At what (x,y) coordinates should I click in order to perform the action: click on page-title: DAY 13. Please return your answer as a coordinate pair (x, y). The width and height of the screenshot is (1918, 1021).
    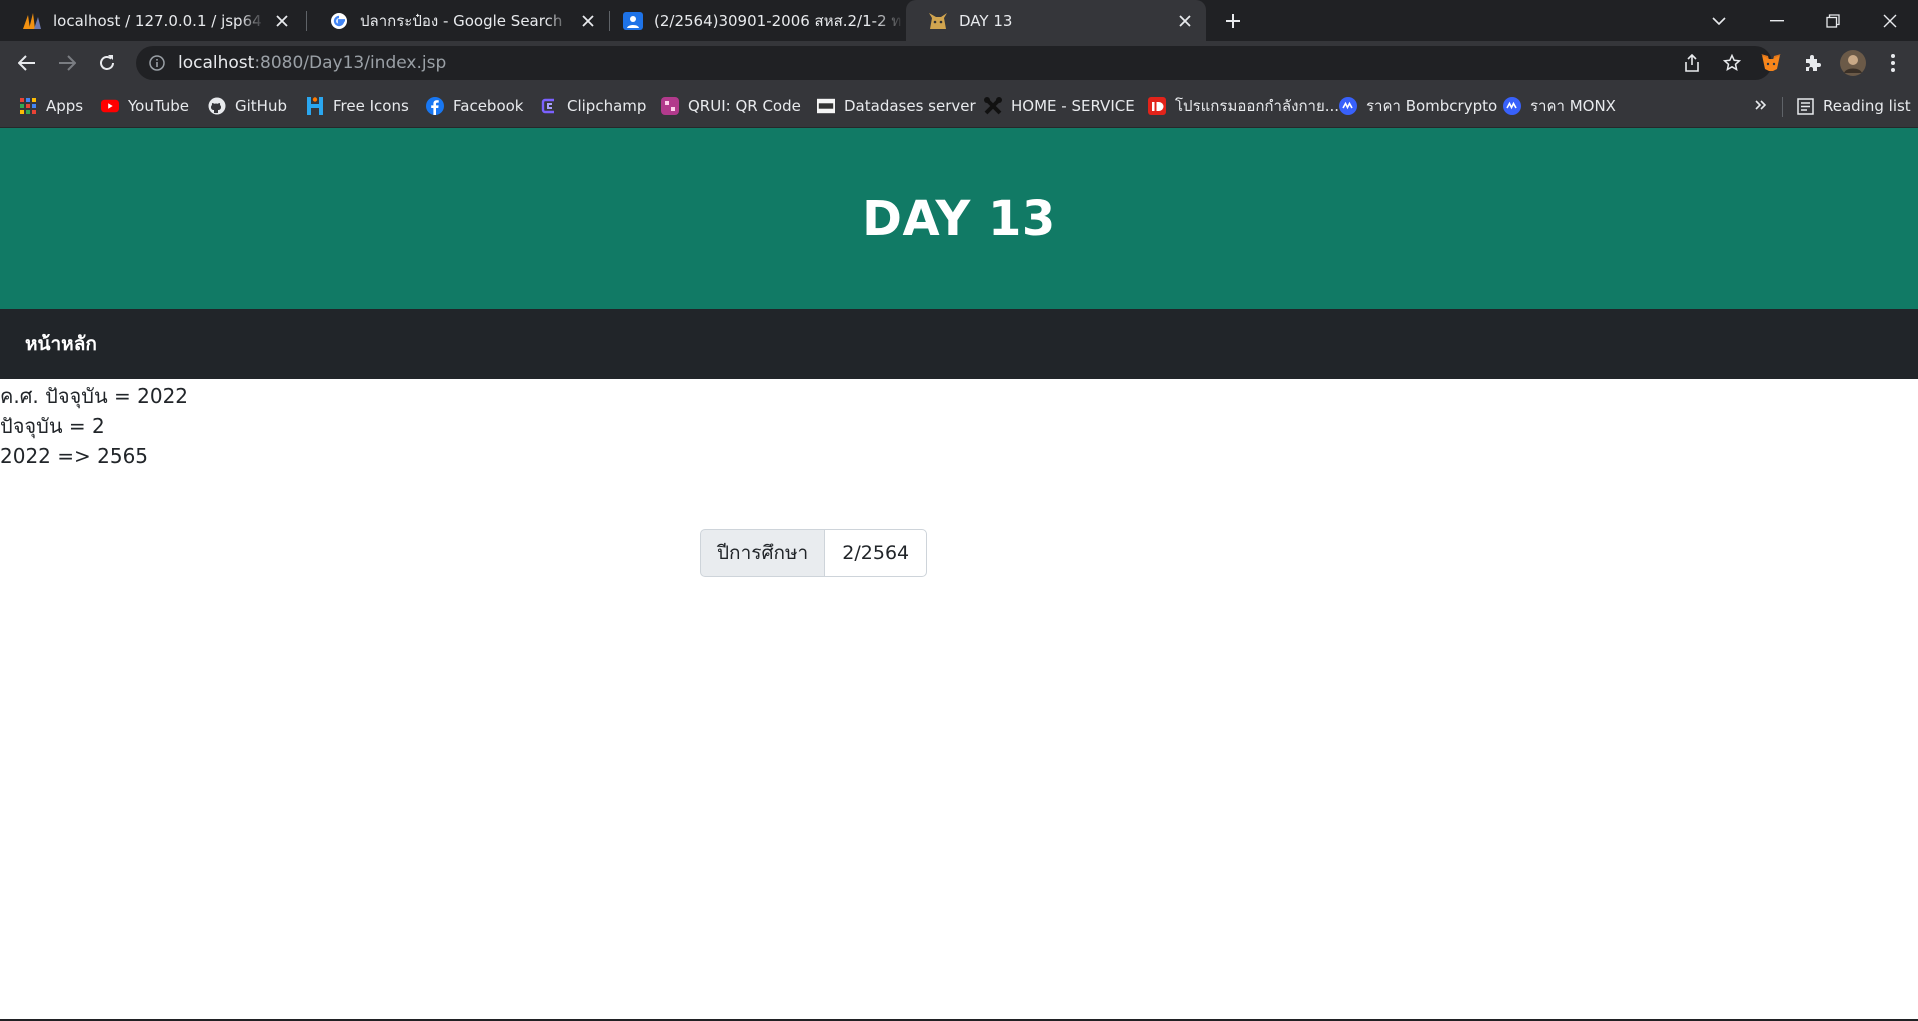
    Looking at the image, I should click on (959, 218).